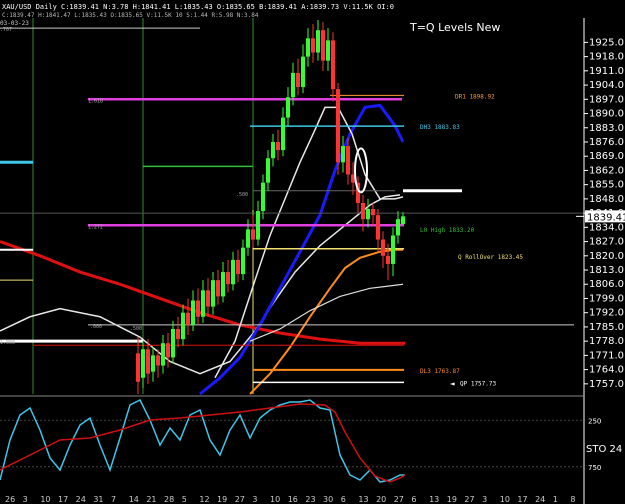 The height and width of the screenshot is (504, 625). Describe the element at coordinates (490, 257) in the screenshot. I see `level-label: Q RollOver 1823.45` at that location.